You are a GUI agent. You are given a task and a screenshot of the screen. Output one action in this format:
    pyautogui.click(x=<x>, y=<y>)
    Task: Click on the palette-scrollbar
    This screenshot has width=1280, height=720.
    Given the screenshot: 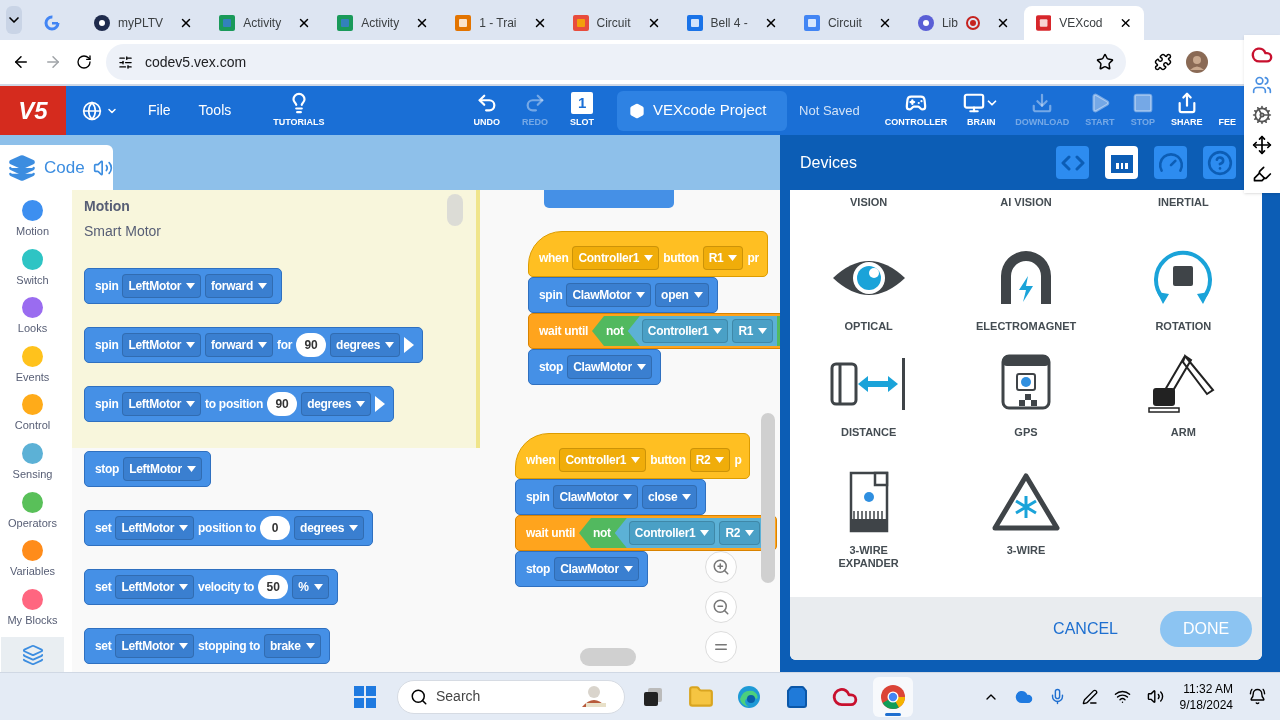 What is the action you would take?
    pyautogui.click(x=455, y=210)
    